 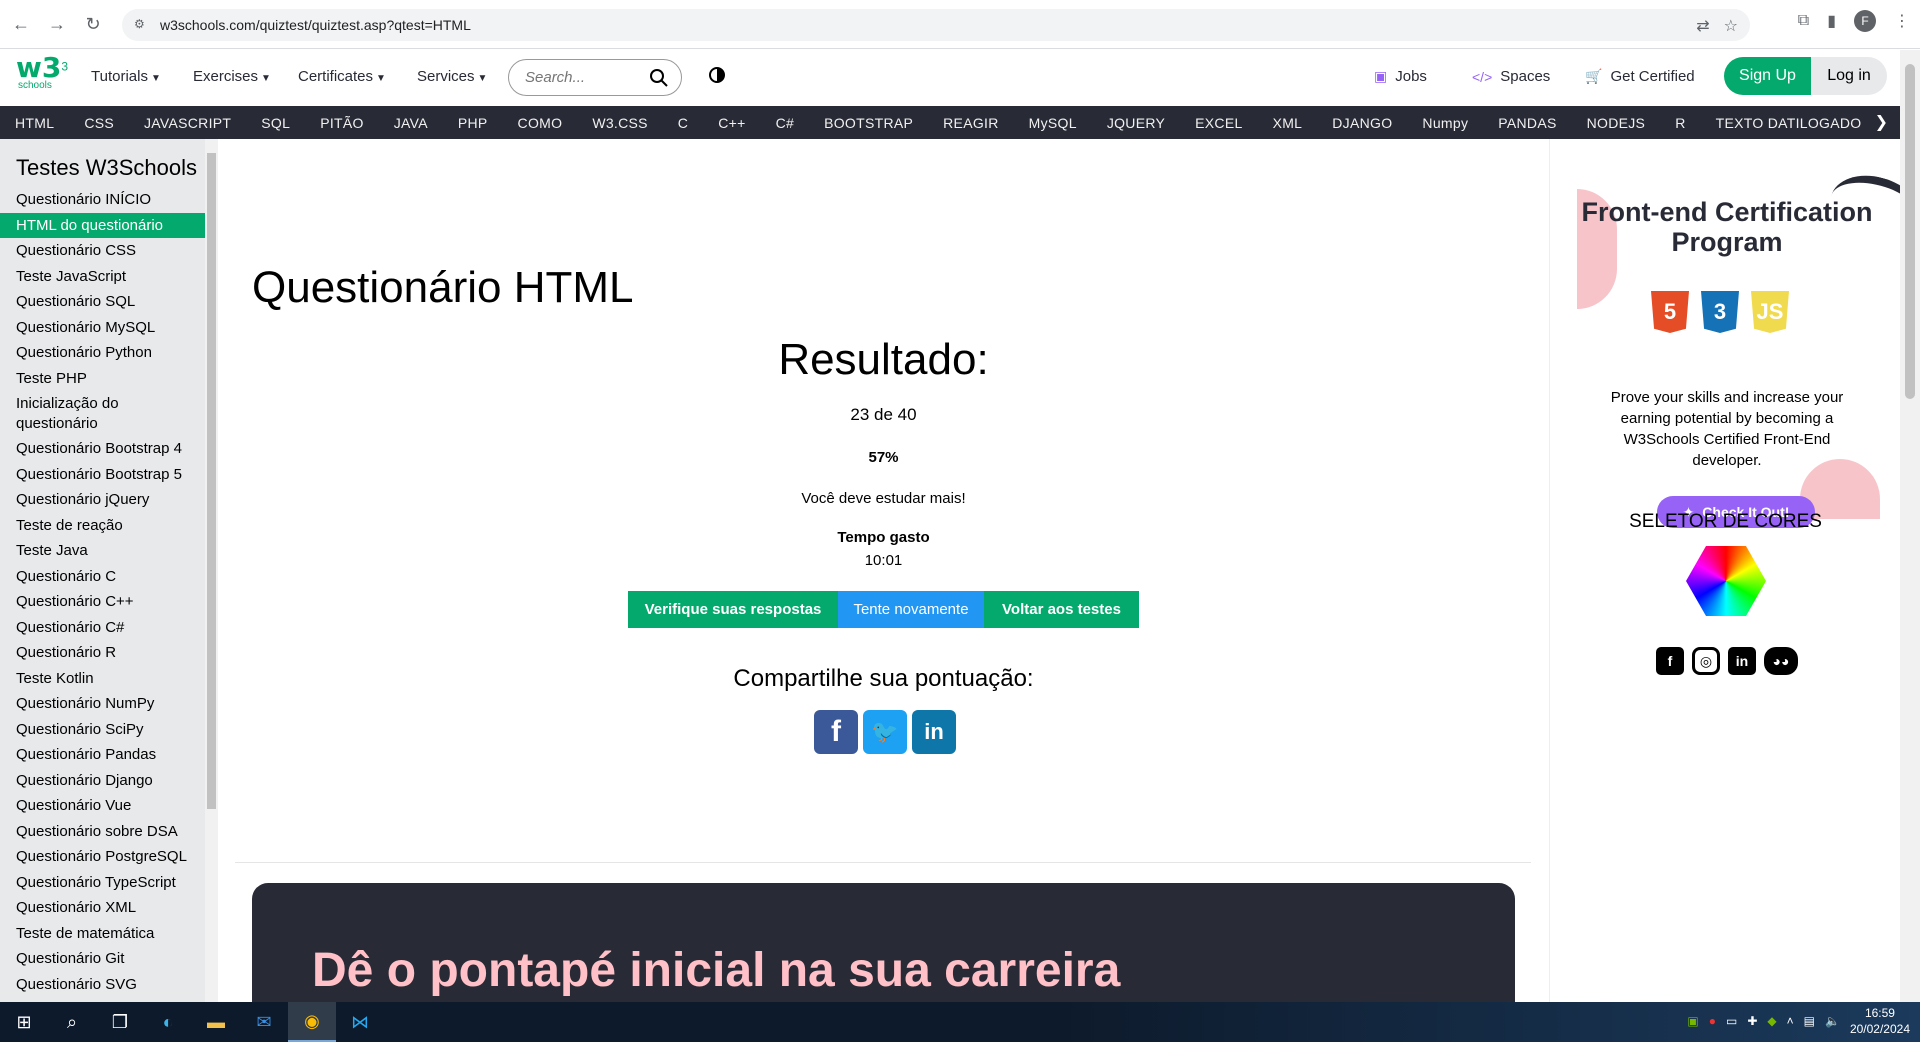 What do you see at coordinates (99, 123) in the screenshot?
I see `subject-link: CSS` at bounding box center [99, 123].